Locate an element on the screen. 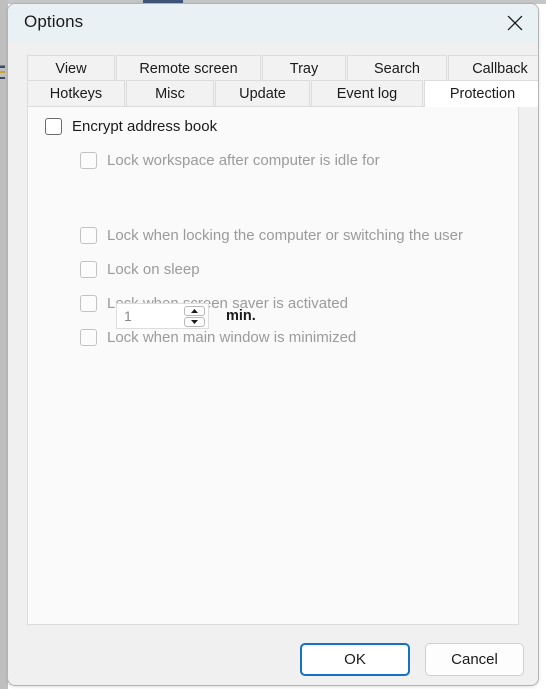  tab-view: View is located at coordinates (71, 68).